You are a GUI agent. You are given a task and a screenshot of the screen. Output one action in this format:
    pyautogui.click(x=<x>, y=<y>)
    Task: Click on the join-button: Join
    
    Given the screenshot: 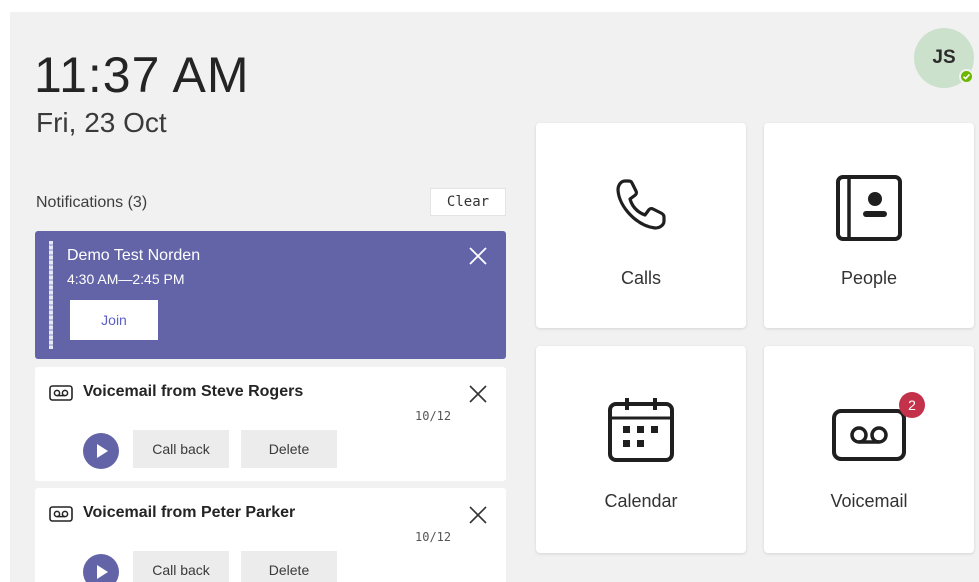 What is the action you would take?
    pyautogui.click(x=114, y=320)
    